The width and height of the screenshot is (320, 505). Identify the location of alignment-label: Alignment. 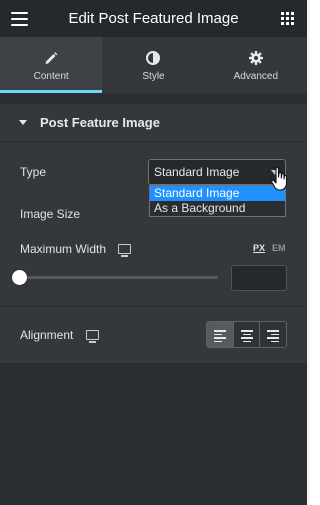
(59, 335).